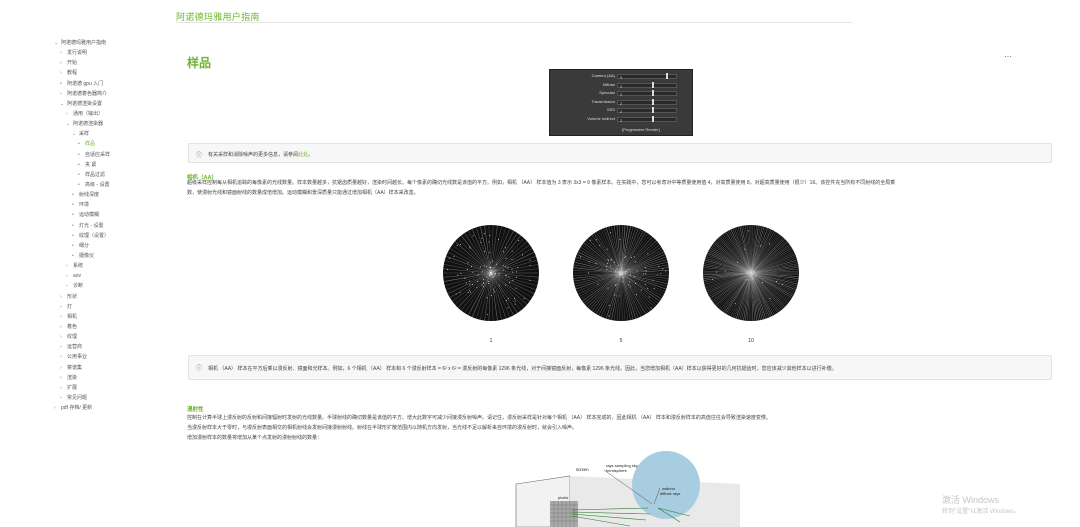 The height and width of the screenshot is (527, 1080). Describe the element at coordinates (218, 16) in the screenshot. I see `site-title: 阿诺德玛雅用户指南` at that location.